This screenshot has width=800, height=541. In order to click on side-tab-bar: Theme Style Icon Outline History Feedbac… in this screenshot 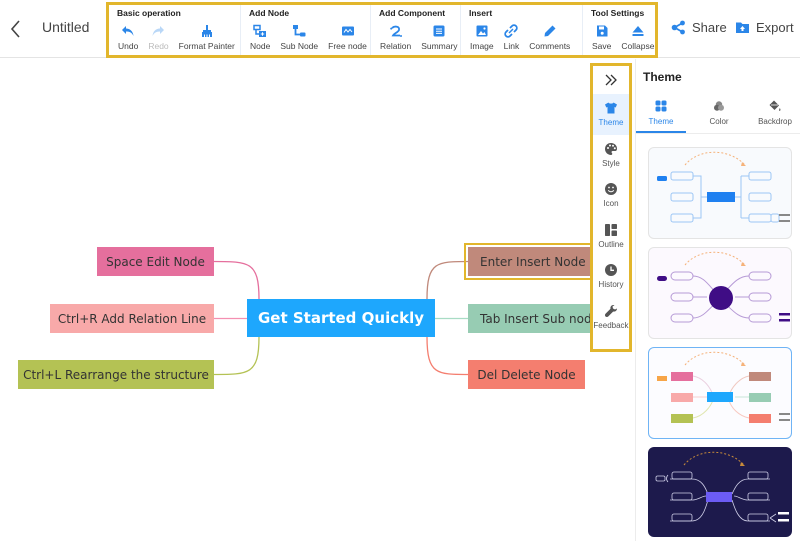, I will do `click(611, 207)`.